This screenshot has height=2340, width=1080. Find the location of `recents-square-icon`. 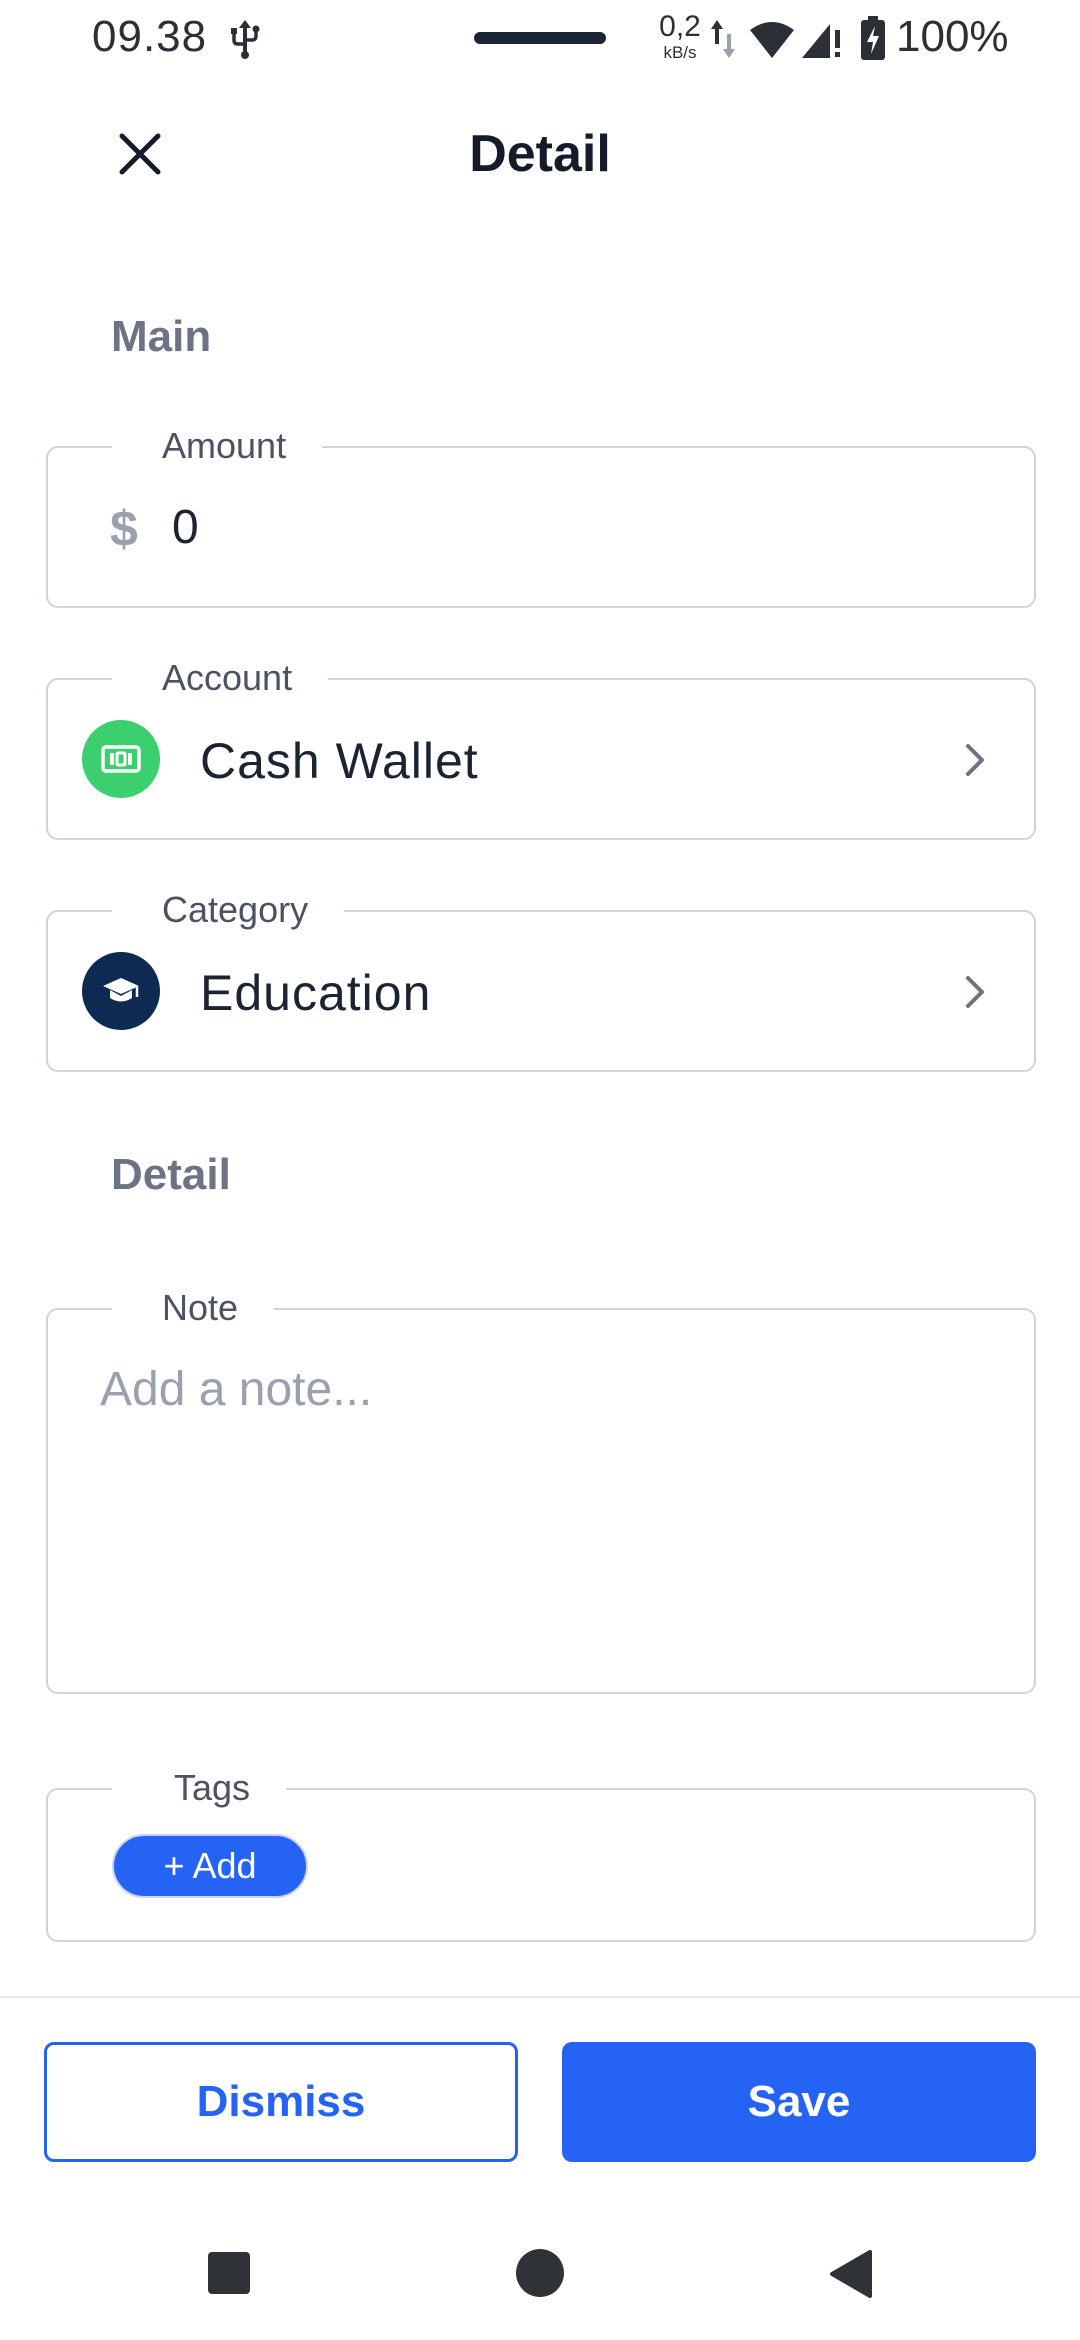

recents-square-icon is located at coordinates (229, 2273).